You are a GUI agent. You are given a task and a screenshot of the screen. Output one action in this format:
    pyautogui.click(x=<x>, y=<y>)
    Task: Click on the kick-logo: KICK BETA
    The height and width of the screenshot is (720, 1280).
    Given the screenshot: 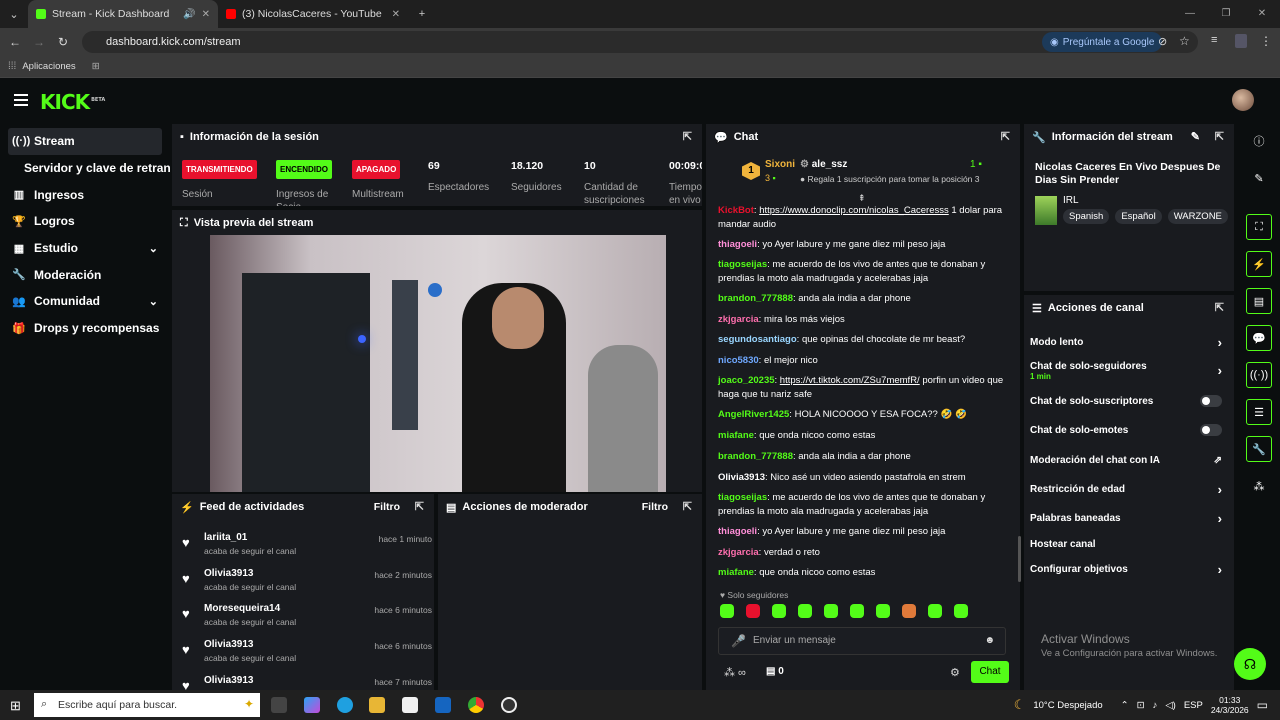 What is the action you would take?
    pyautogui.click(x=72, y=102)
    